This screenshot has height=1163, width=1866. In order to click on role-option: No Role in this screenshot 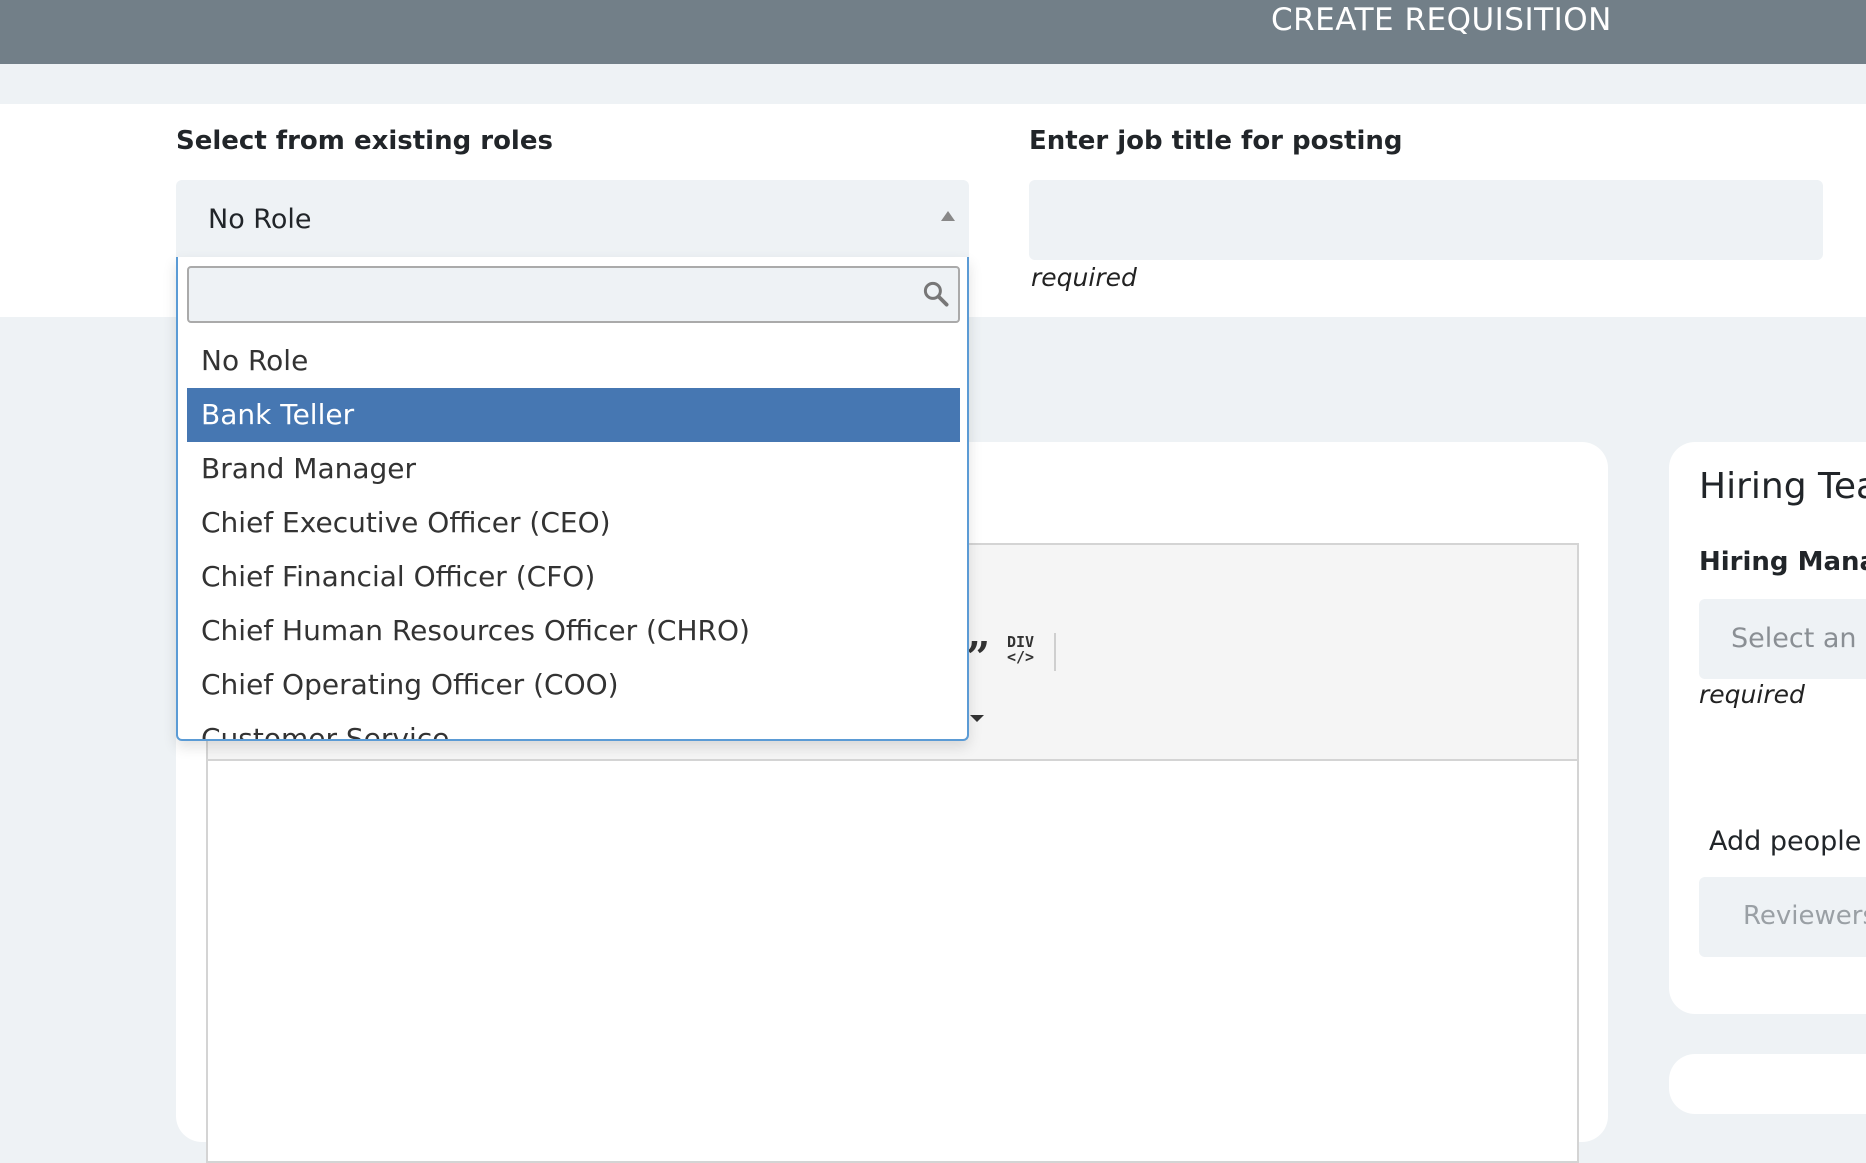, I will do `click(573, 361)`.